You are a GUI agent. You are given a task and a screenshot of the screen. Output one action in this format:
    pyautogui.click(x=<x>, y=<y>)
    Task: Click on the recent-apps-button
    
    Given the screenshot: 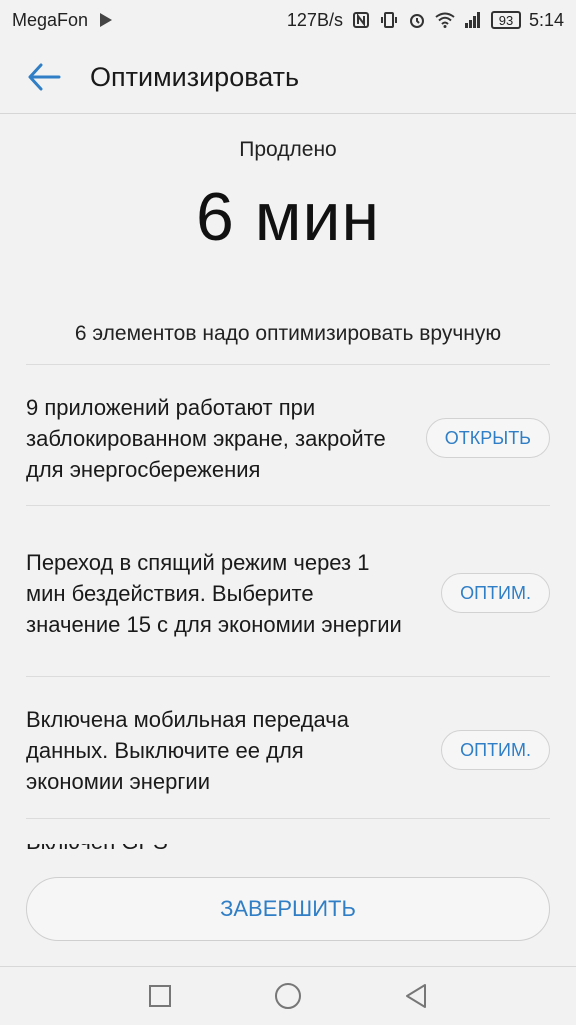 What is the action you would take?
    pyautogui.click(x=160, y=996)
    